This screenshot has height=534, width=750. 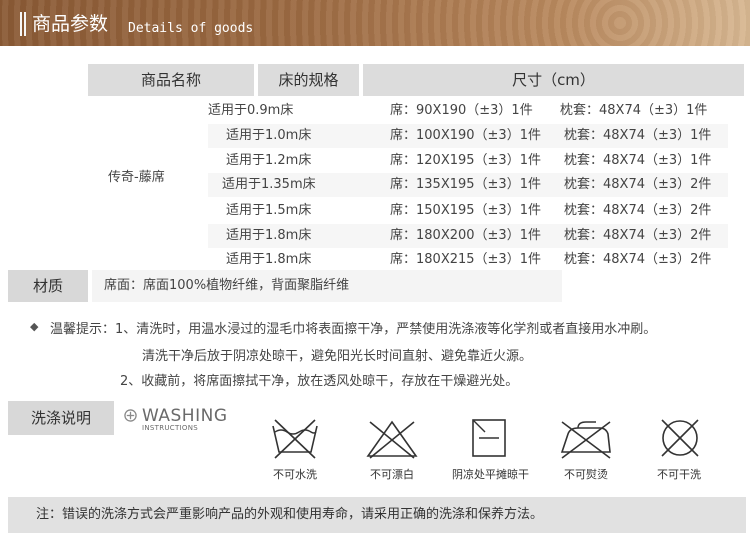 What do you see at coordinates (553, 80) in the screenshot?
I see `column-header-size: 尺寸（cm）` at bounding box center [553, 80].